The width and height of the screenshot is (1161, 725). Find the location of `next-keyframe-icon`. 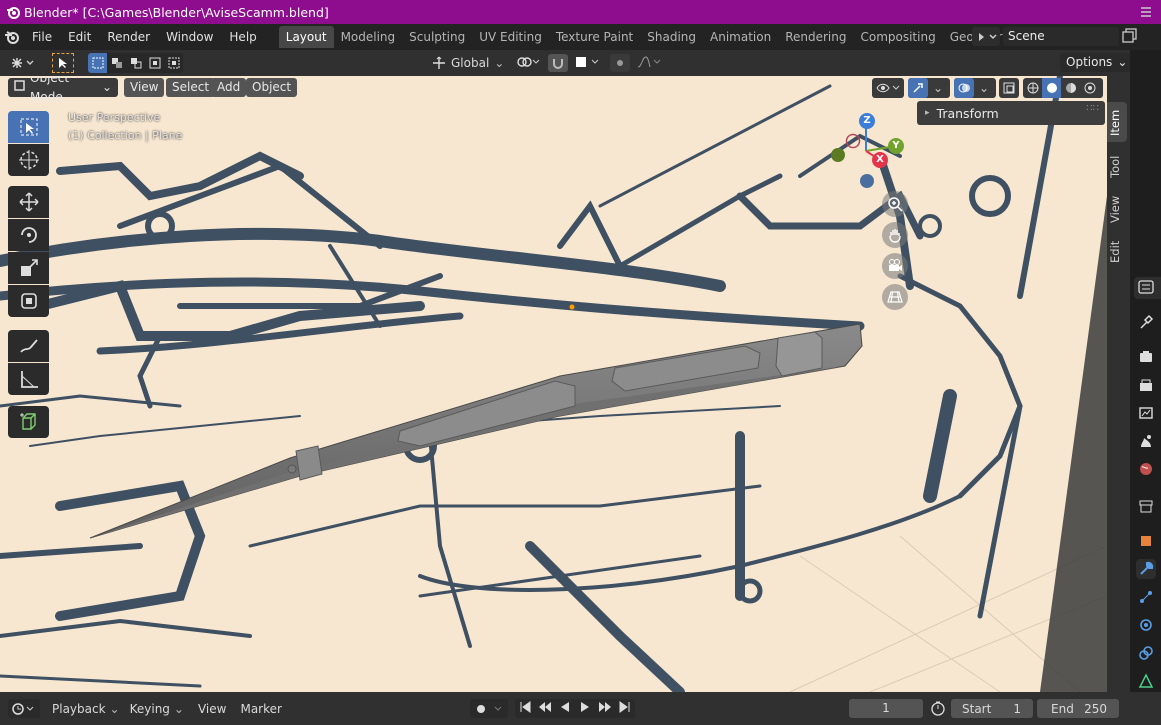

next-keyframe-icon is located at coordinates (605, 708).